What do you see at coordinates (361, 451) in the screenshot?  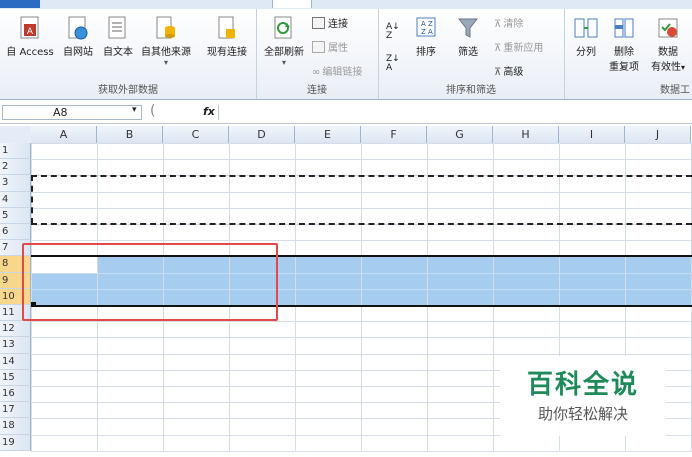 I see `gridline` at bounding box center [361, 451].